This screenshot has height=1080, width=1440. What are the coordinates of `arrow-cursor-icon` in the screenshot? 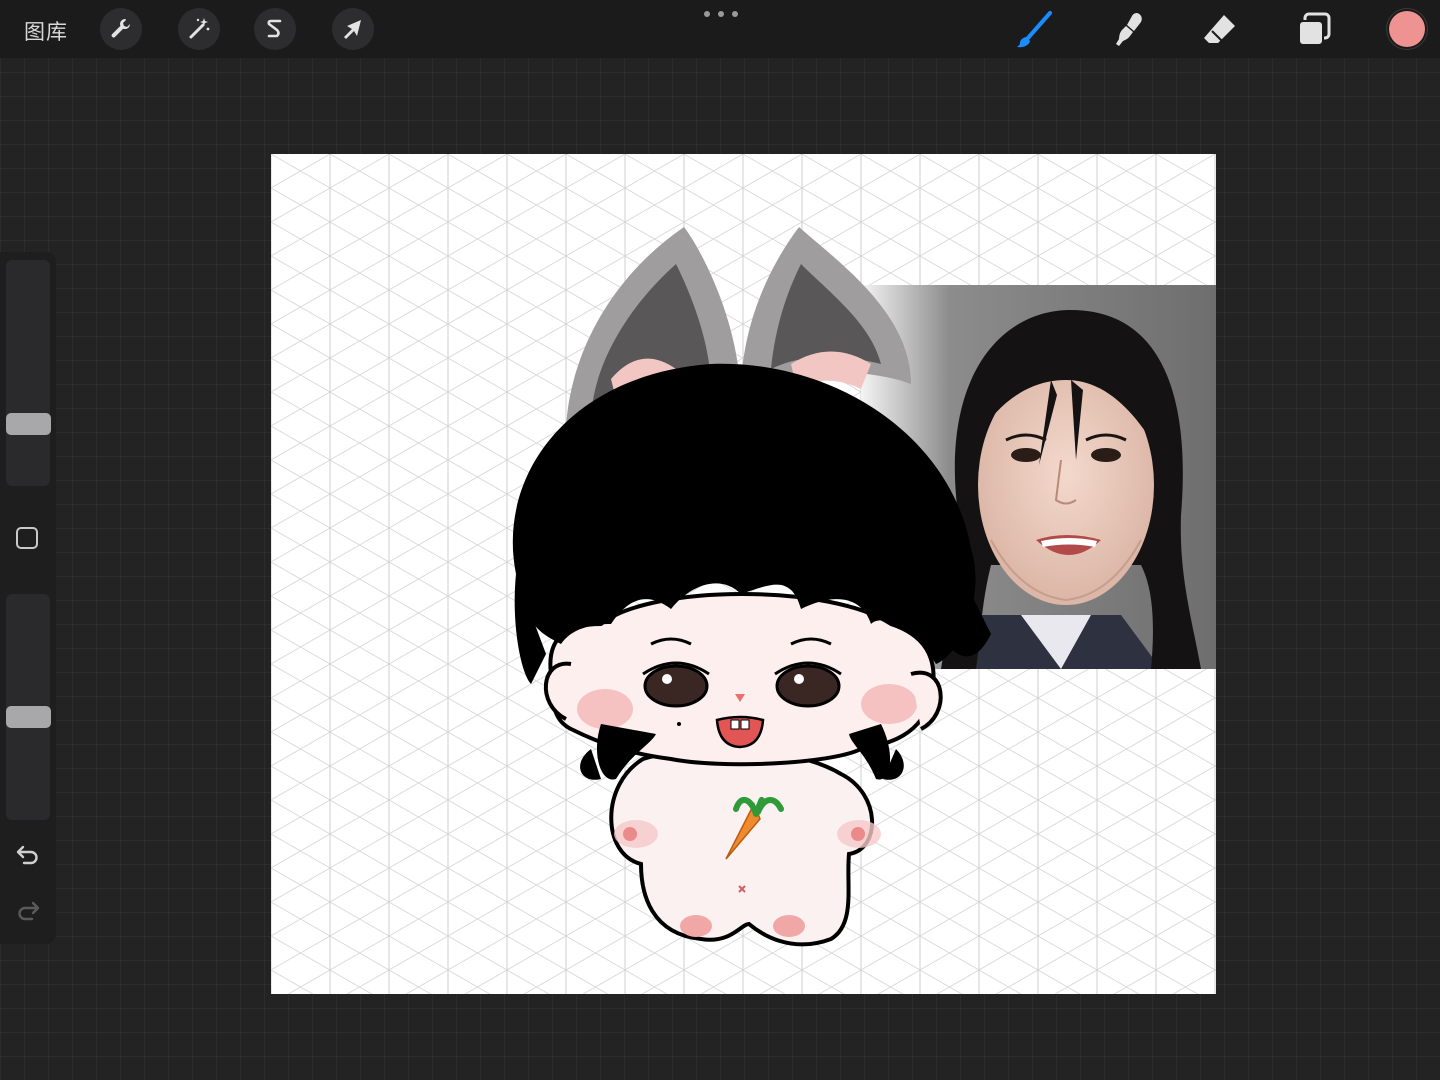 It's located at (352, 29).